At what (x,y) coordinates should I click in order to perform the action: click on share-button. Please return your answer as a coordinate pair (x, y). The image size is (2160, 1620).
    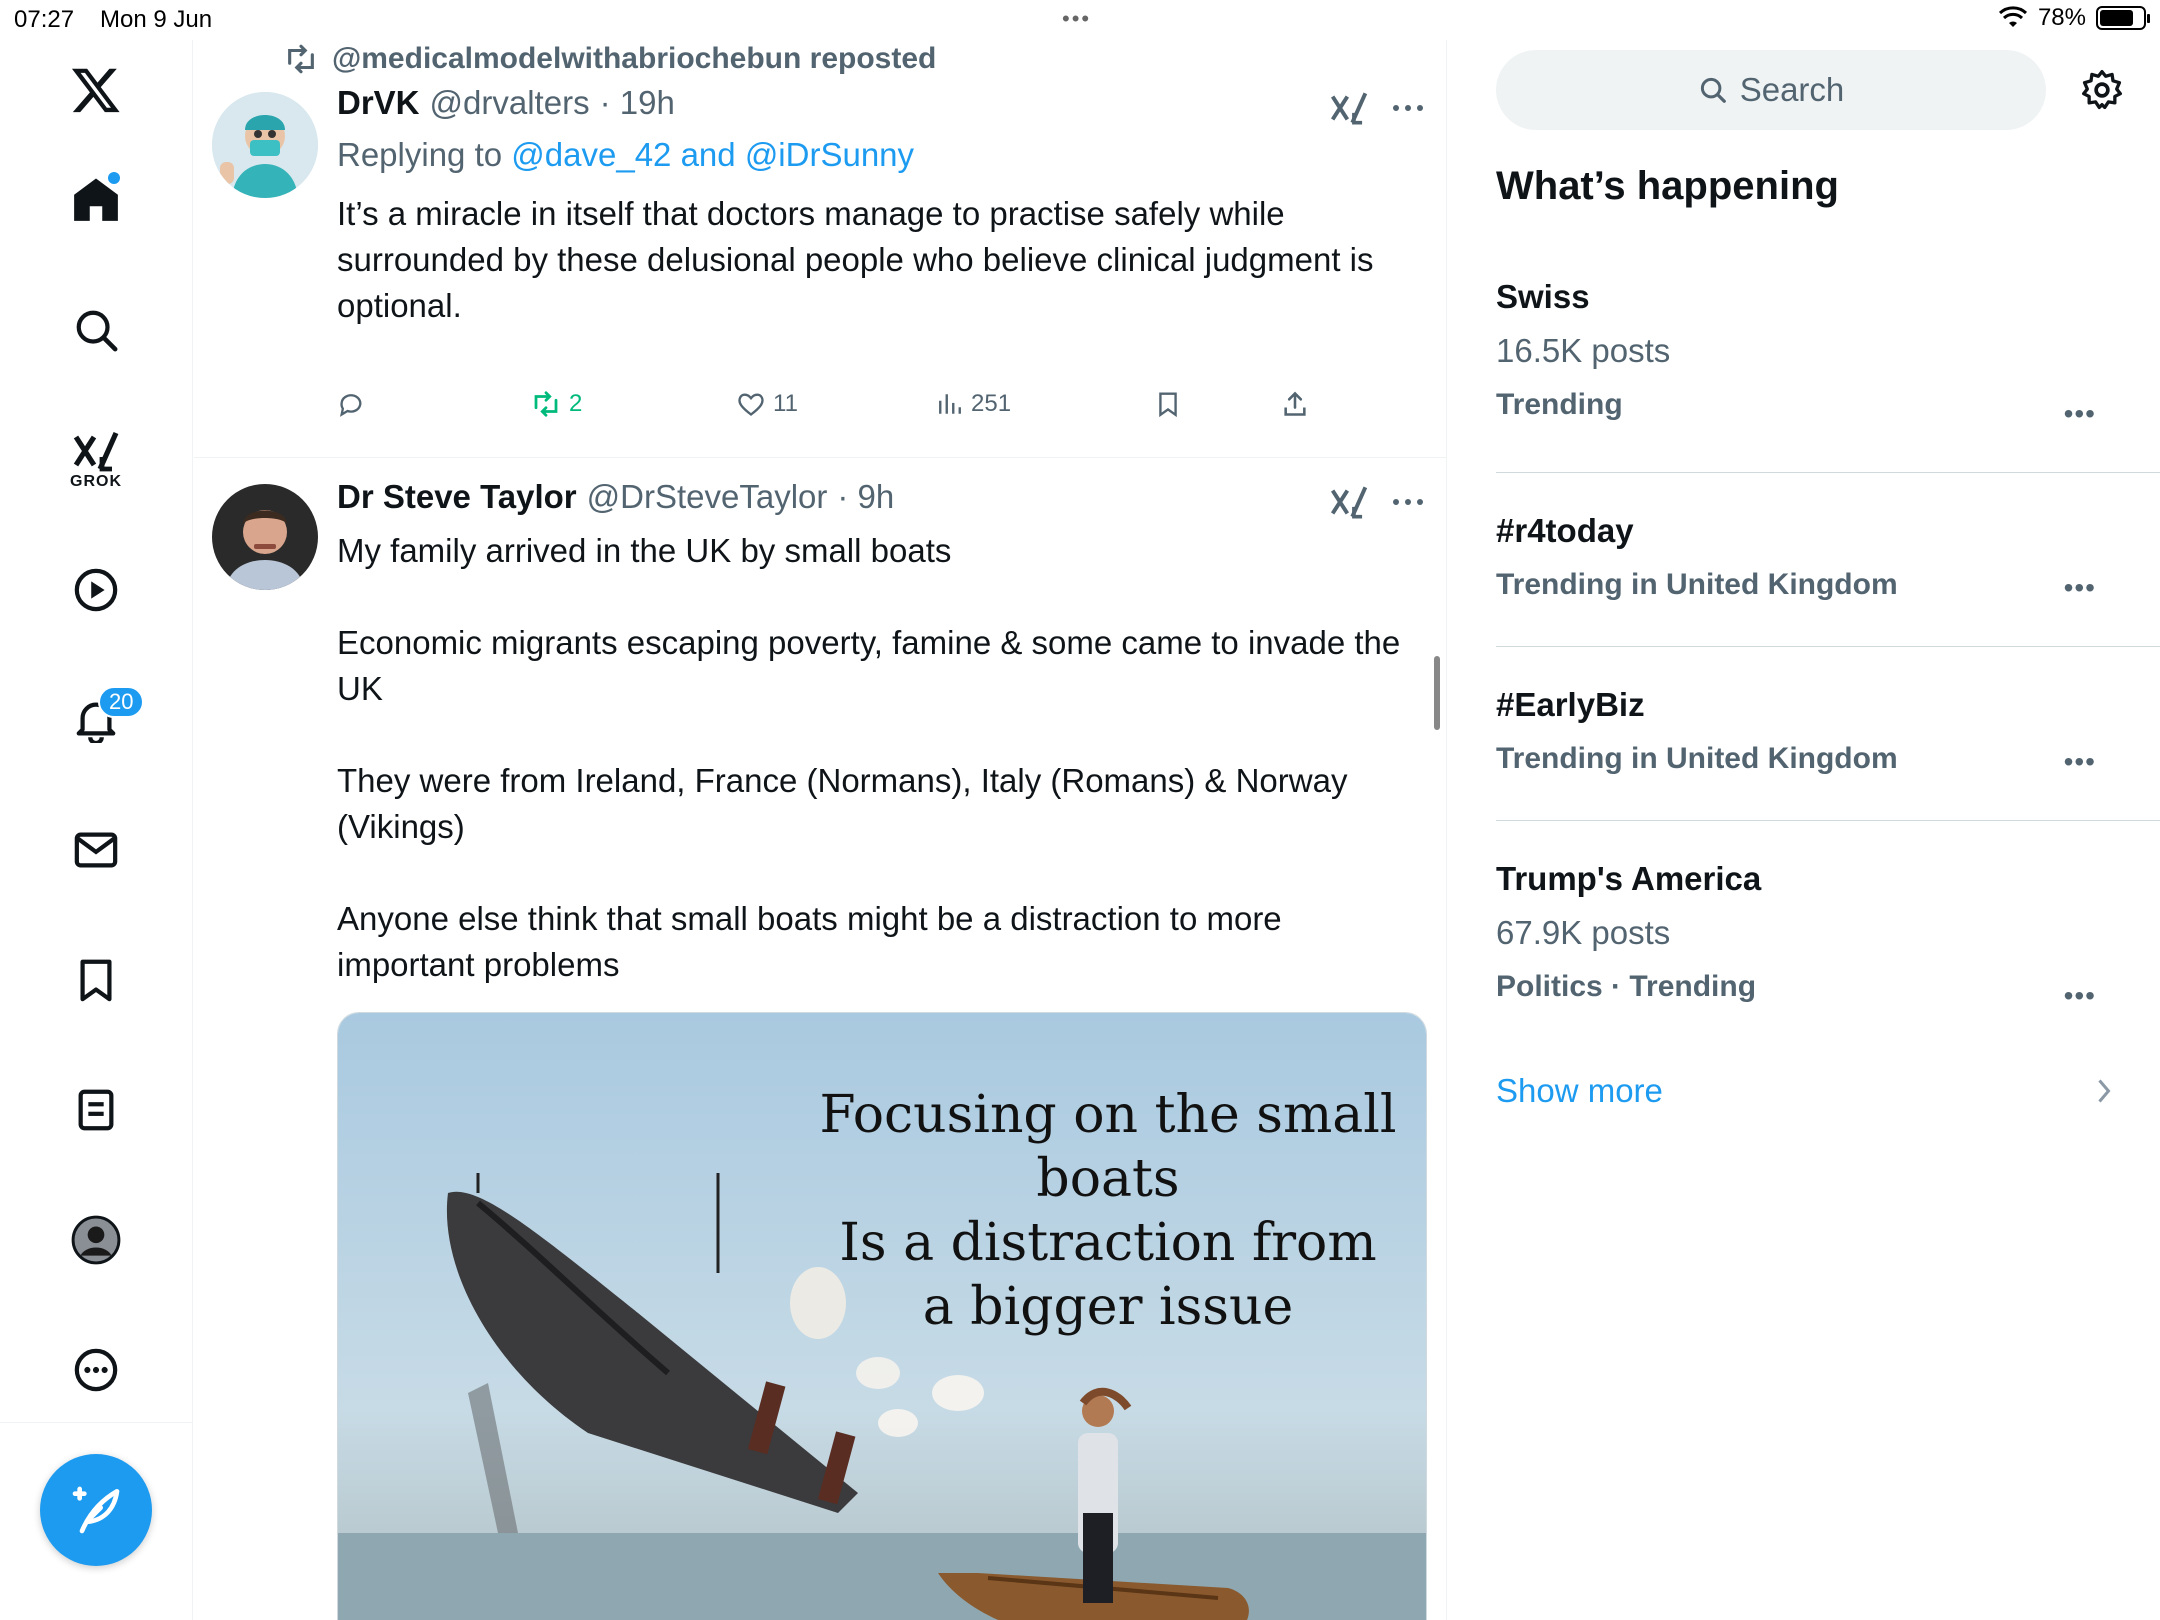
    Looking at the image, I should click on (1295, 404).